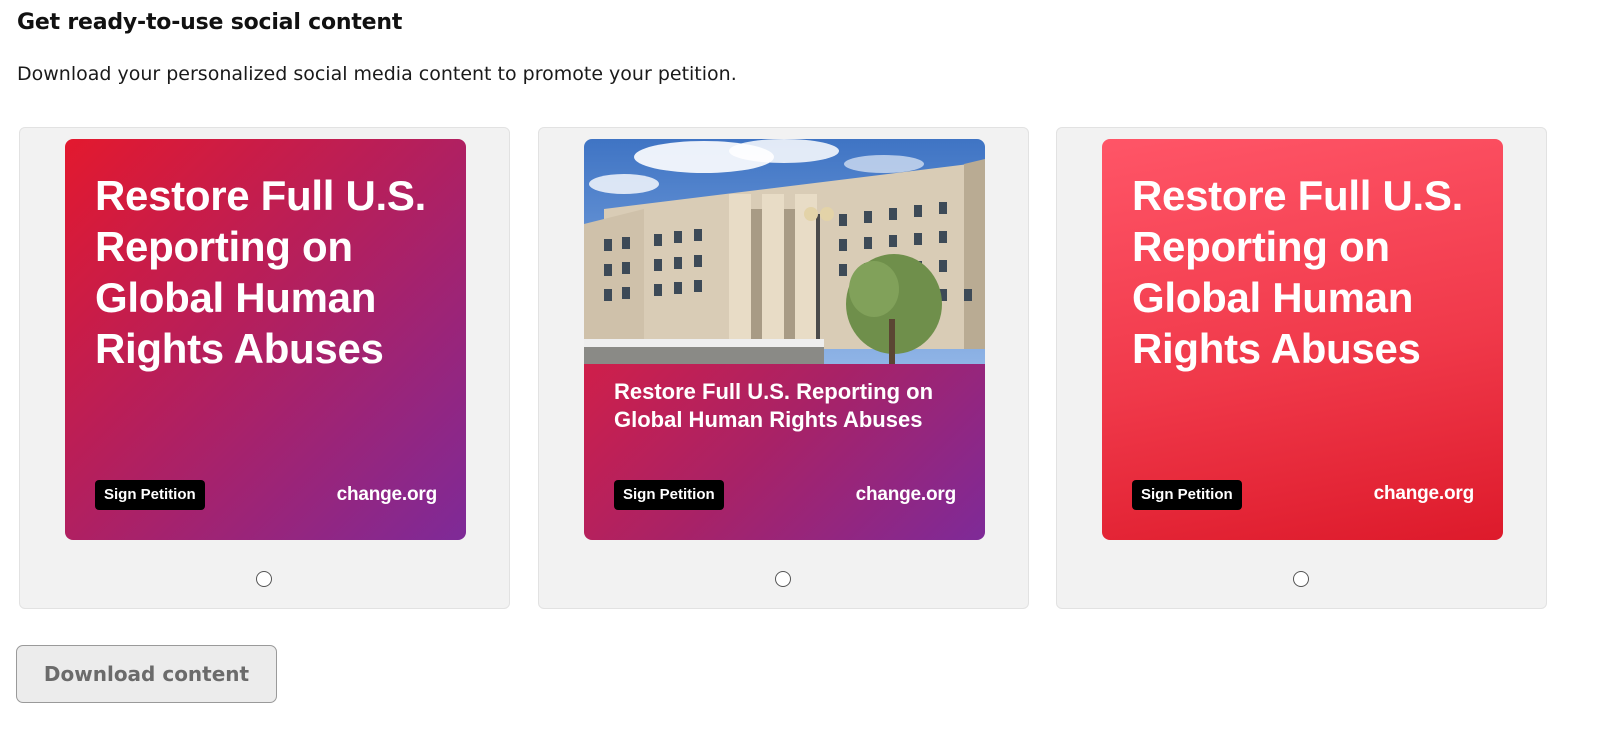 This screenshot has width=1600, height=738. What do you see at coordinates (784, 251) in the screenshot?
I see `building-photo` at bounding box center [784, 251].